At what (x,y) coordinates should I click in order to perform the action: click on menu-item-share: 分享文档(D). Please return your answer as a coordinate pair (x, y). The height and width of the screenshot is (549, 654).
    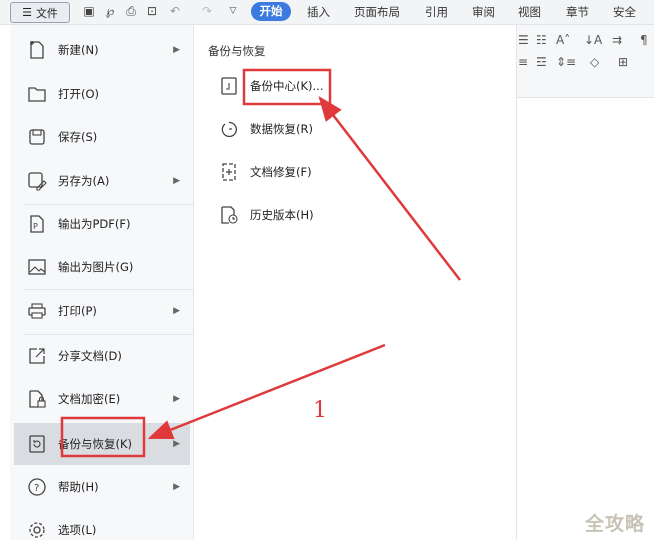
    Looking at the image, I should click on (102, 356).